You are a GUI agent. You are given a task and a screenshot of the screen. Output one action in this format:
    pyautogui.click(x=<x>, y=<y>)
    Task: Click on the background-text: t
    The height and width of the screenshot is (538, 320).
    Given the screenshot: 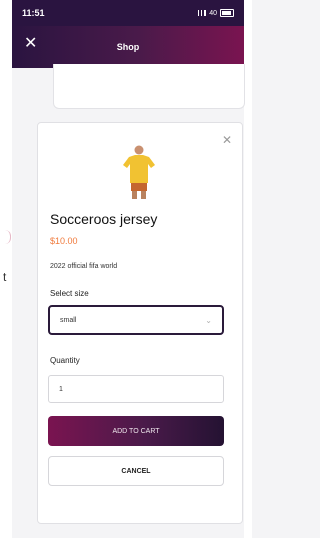 What is the action you would take?
    pyautogui.click(x=5, y=277)
    